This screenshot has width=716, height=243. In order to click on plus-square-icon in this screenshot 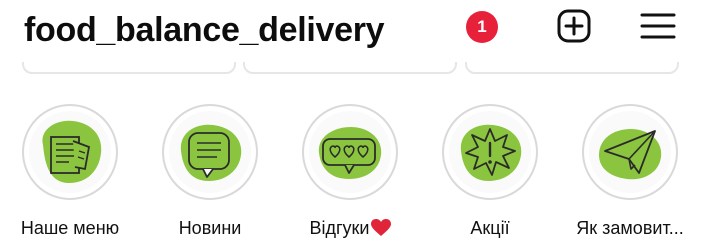, I will do `click(574, 26)`.